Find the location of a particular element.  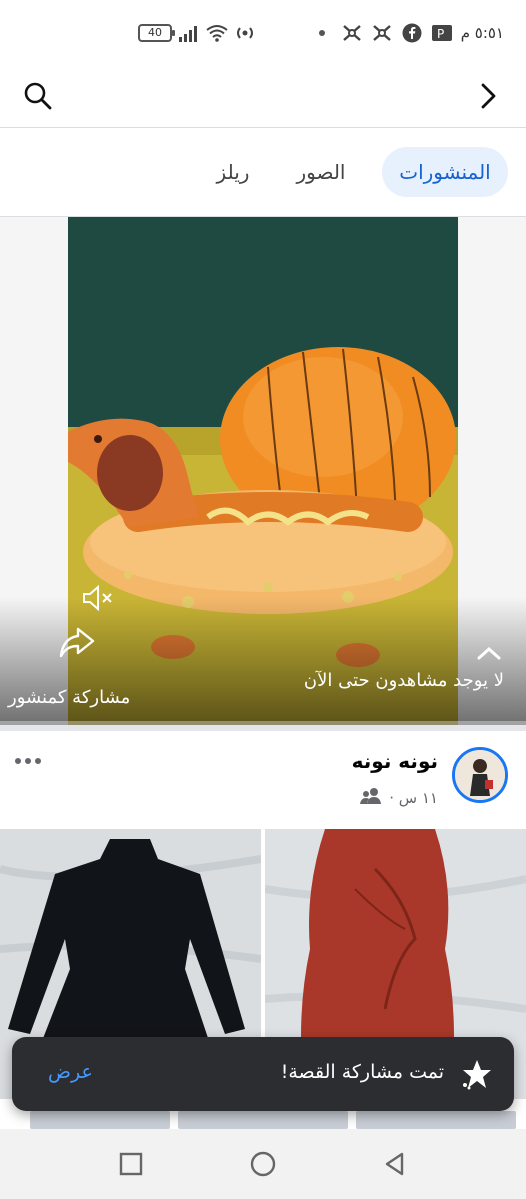

viewers-text: لا يوجد مشاهدون حتى الآن is located at coordinates (404, 680).